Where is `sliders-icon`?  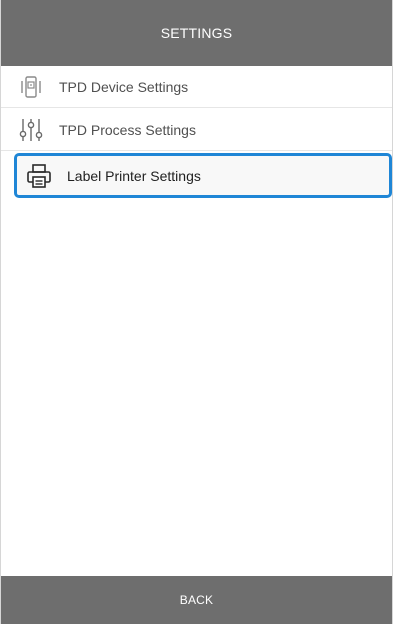 sliders-icon is located at coordinates (31, 130).